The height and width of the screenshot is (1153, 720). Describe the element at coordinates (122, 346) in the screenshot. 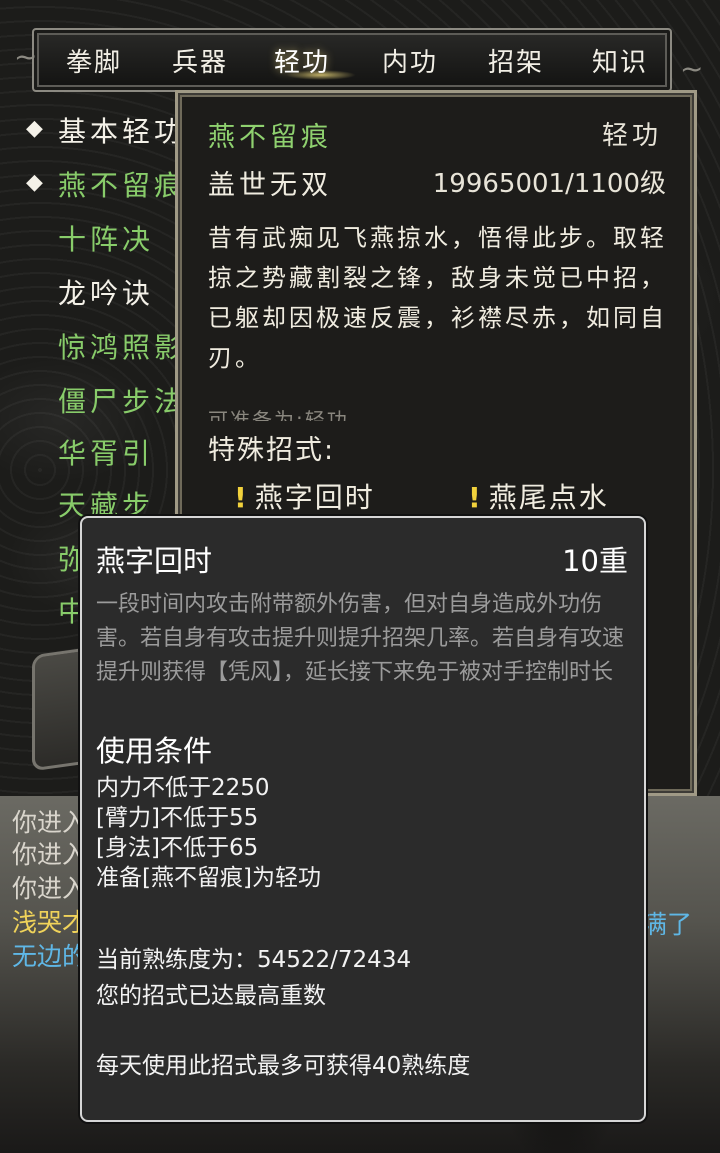

I see `skill-list-item: 惊鸿照影` at that location.